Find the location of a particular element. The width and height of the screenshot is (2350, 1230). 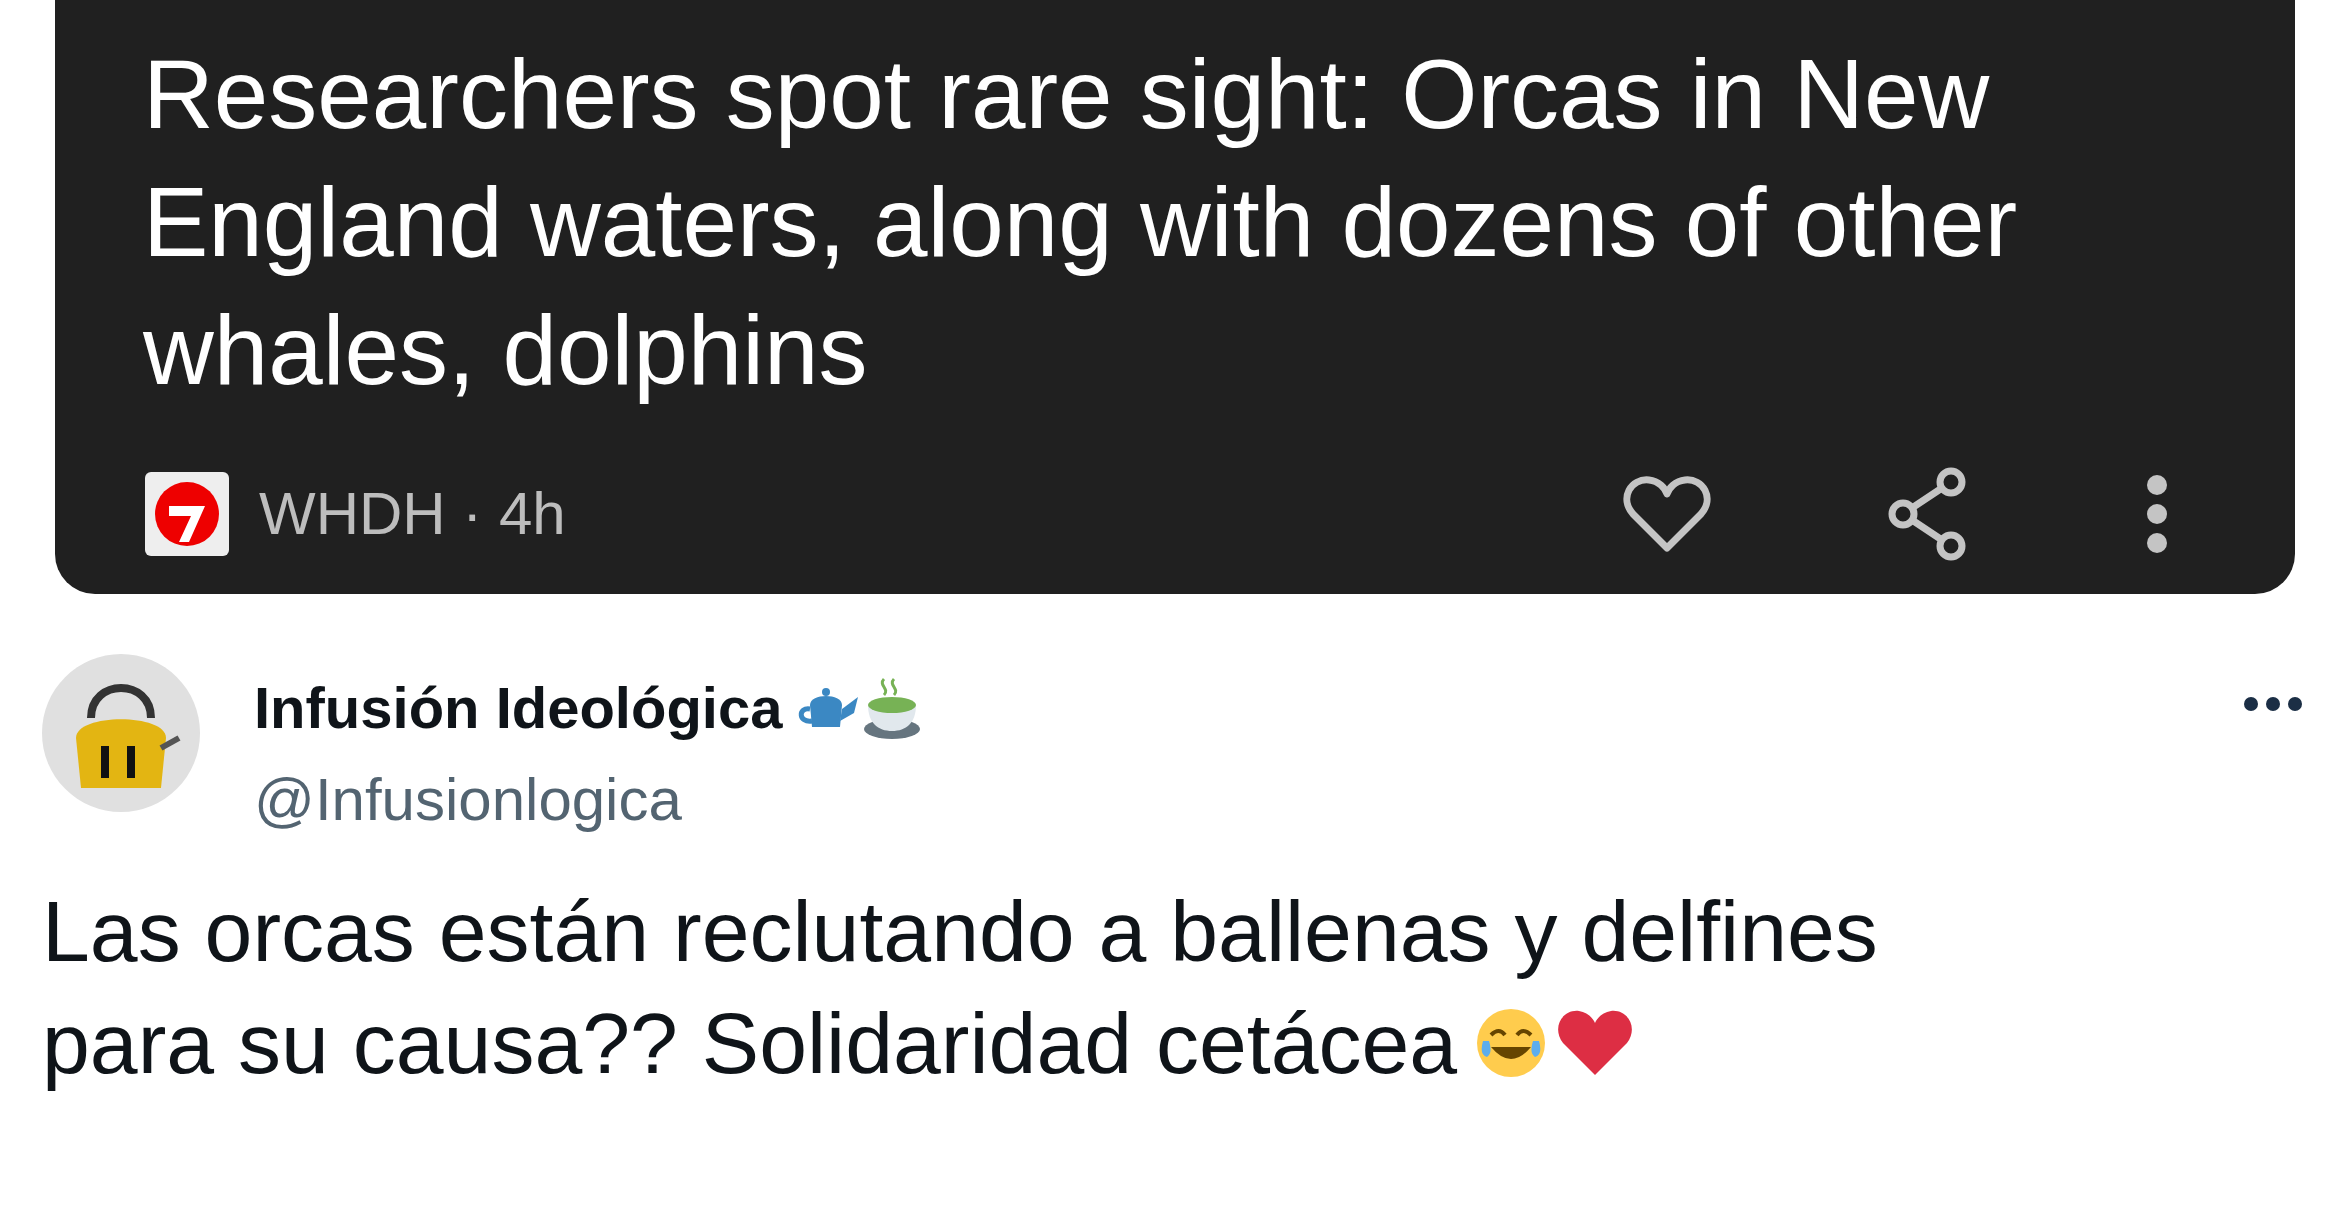

tweet-text: para su causa?? Solidaridad cetácea is located at coordinates (750, 1043).